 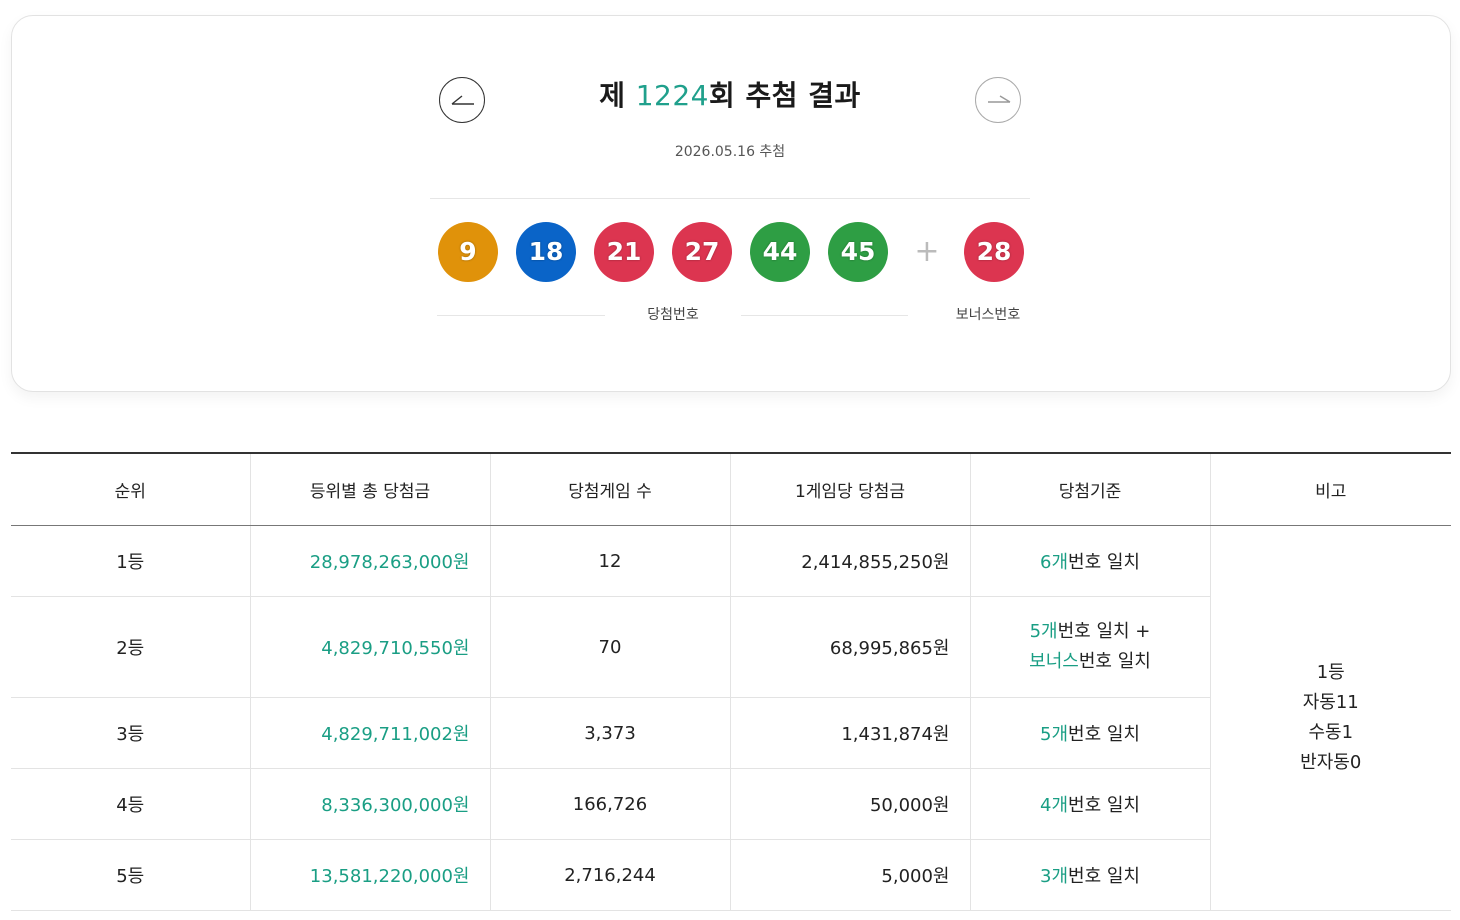 What do you see at coordinates (994, 252) in the screenshot?
I see `bonus-ball: 28` at bounding box center [994, 252].